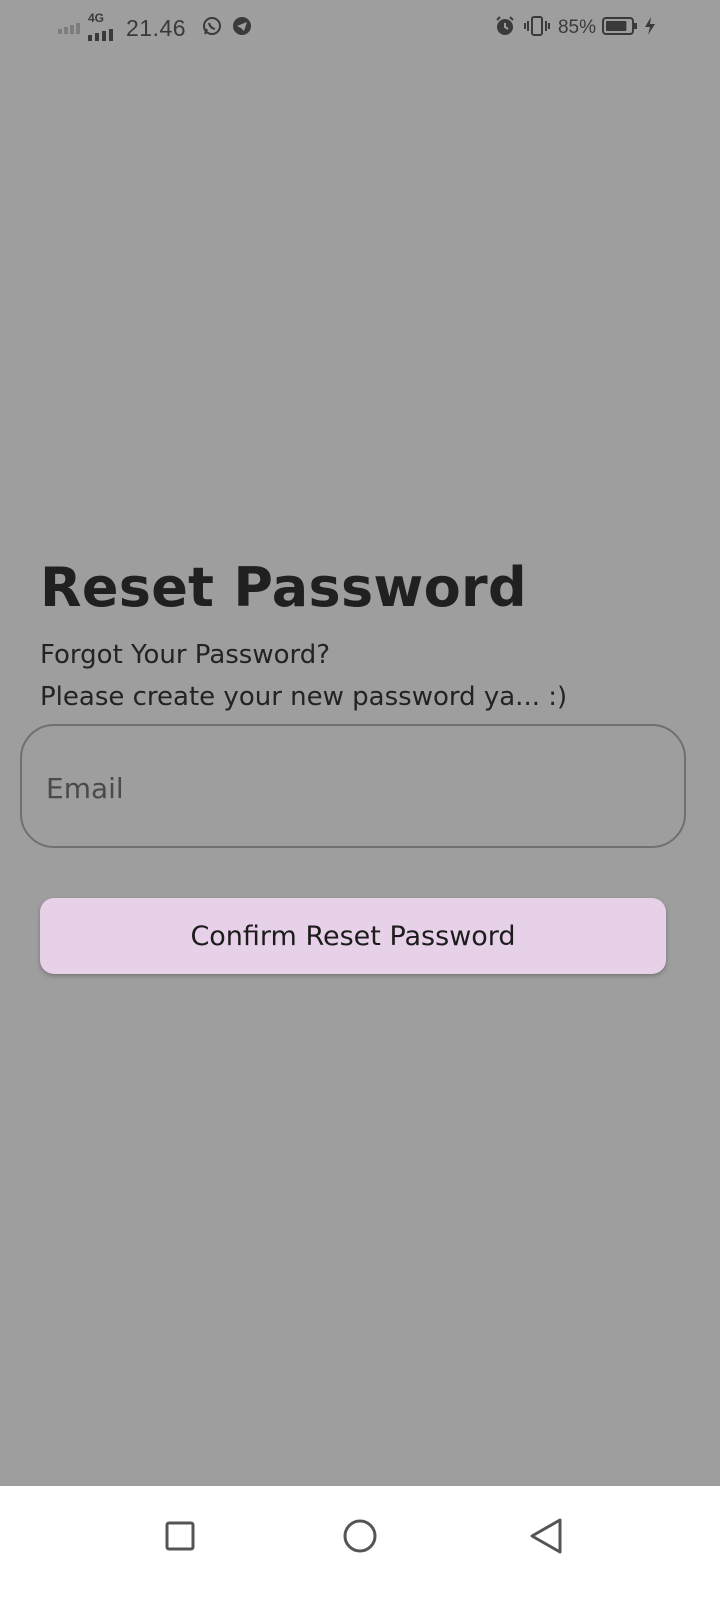 The width and height of the screenshot is (720, 1600). I want to click on back-icon, so click(546, 1536).